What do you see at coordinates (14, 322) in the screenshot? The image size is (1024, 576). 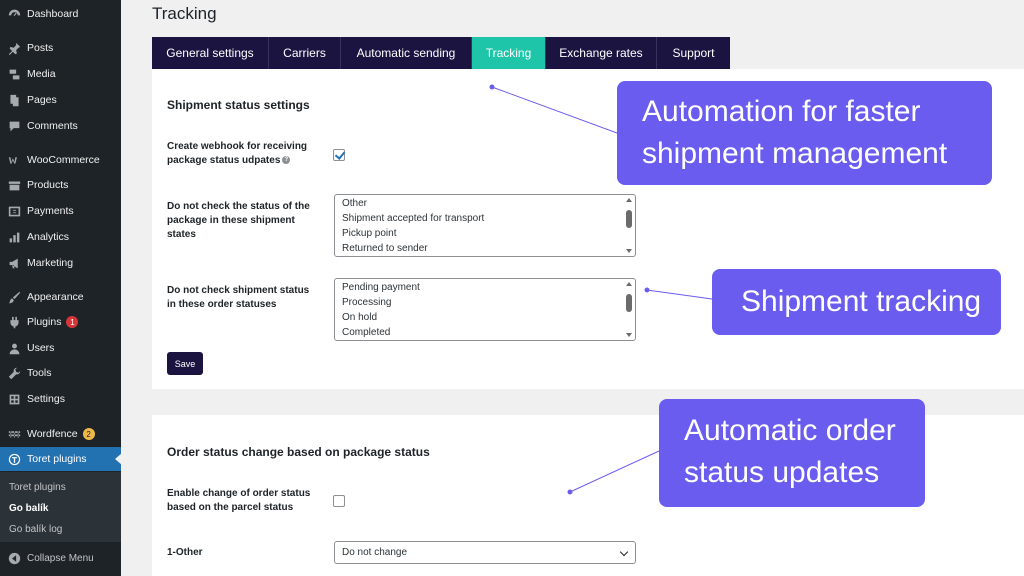 I see `plug-icon` at bounding box center [14, 322].